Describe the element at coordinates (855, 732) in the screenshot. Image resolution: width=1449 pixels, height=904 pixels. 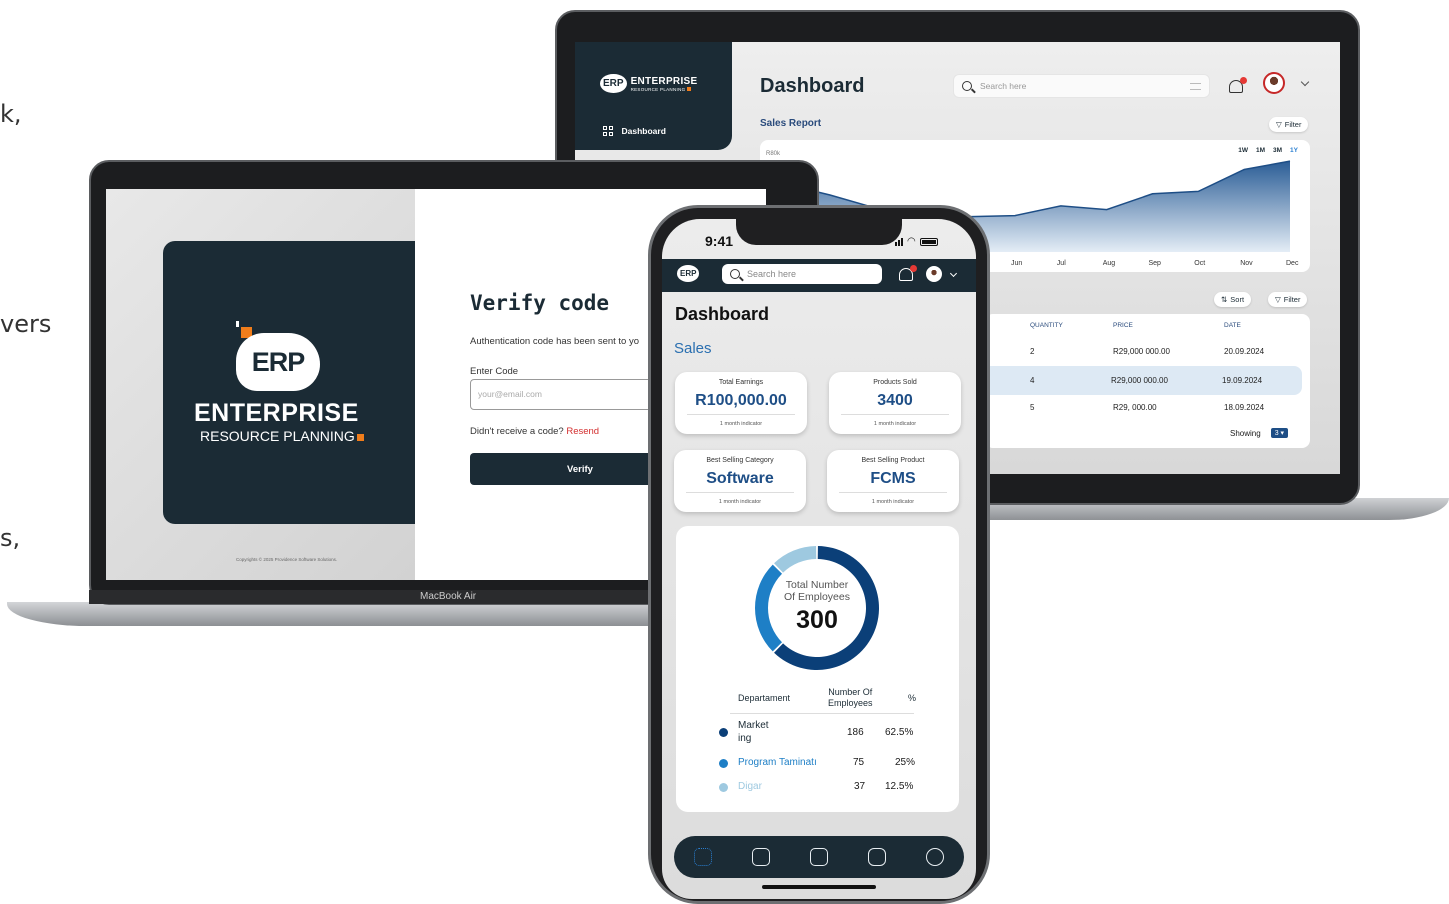
I see `dept-count: 186` at that location.